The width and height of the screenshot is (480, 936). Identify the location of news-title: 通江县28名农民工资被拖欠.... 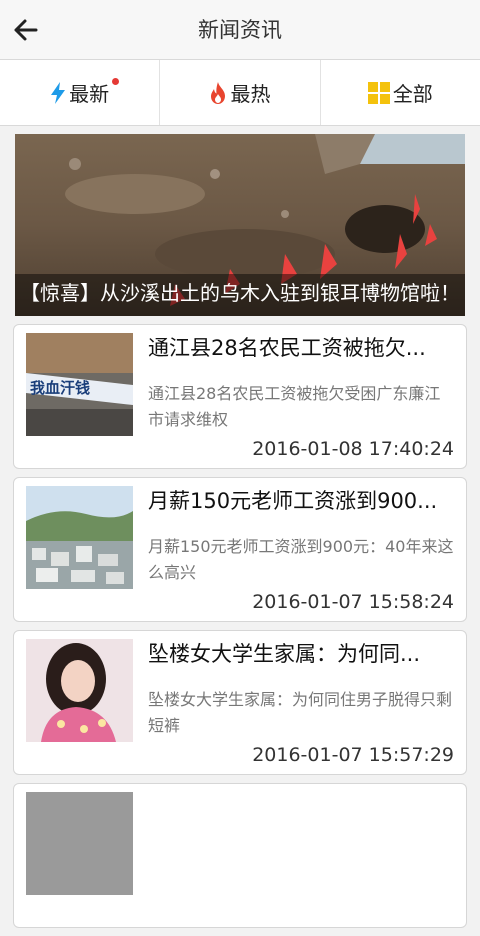
(287, 348).